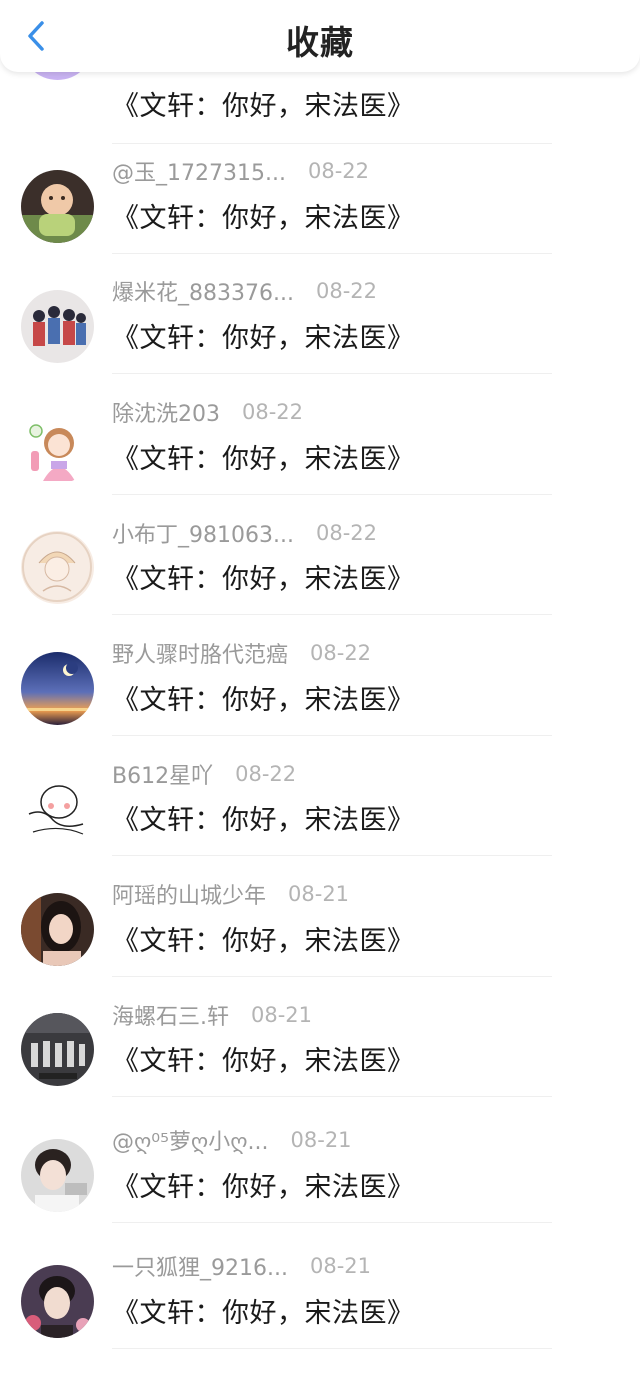 This screenshot has width=640, height=1373. I want to click on list-item: 海螺石三.轩 08-21 《文轩：你好，宋法医》, so click(320, 1061).